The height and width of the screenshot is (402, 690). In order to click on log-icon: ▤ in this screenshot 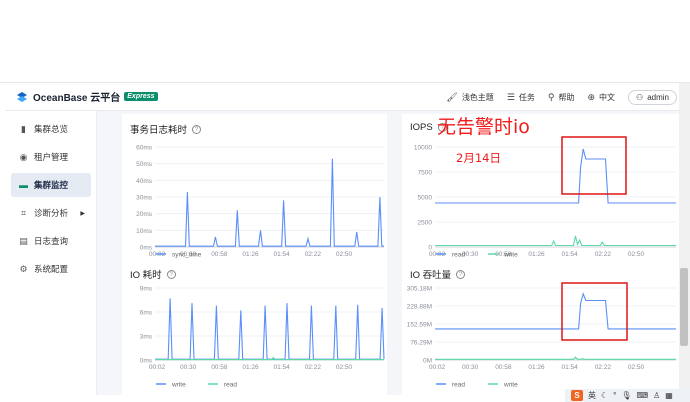, I will do `click(23, 240)`.